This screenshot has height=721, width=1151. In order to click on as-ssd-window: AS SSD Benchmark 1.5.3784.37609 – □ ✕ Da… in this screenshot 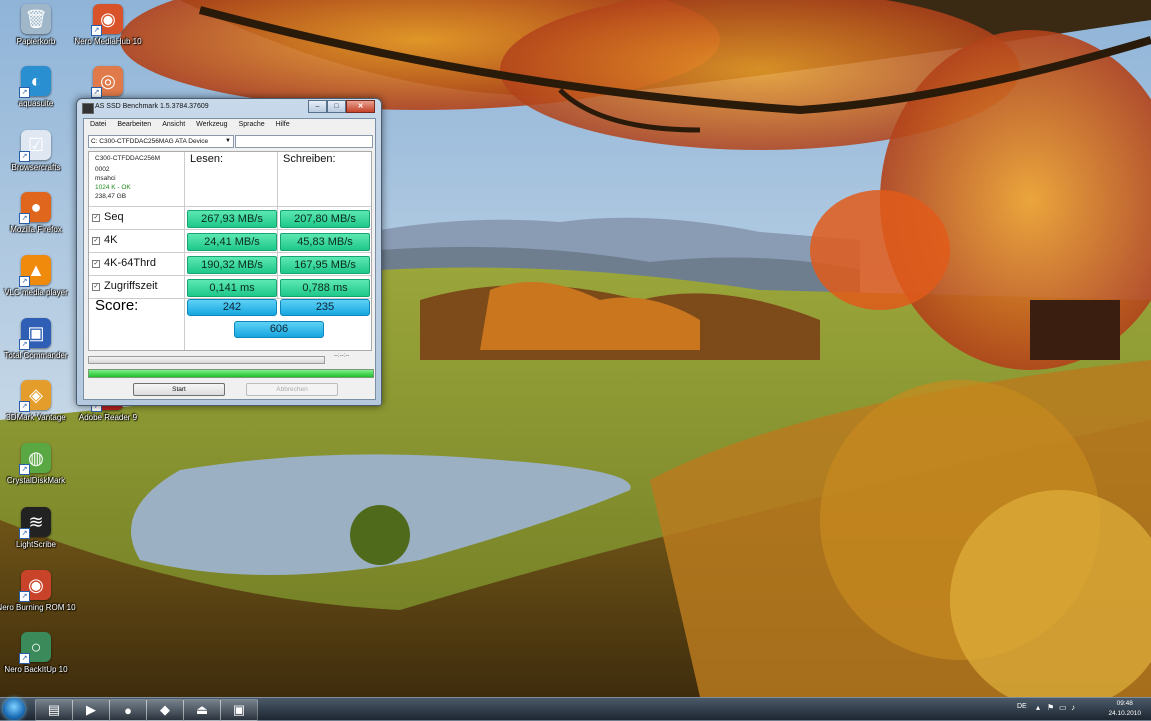, I will do `click(229, 252)`.